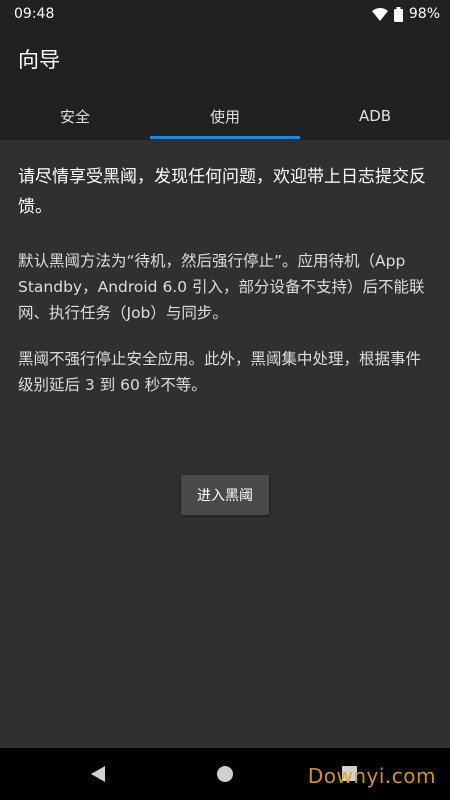 This screenshot has height=800, width=450. What do you see at coordinates (424, 14) in the screenshot?
I see `battery-percent: 98%` at bounding box center [424, 14].